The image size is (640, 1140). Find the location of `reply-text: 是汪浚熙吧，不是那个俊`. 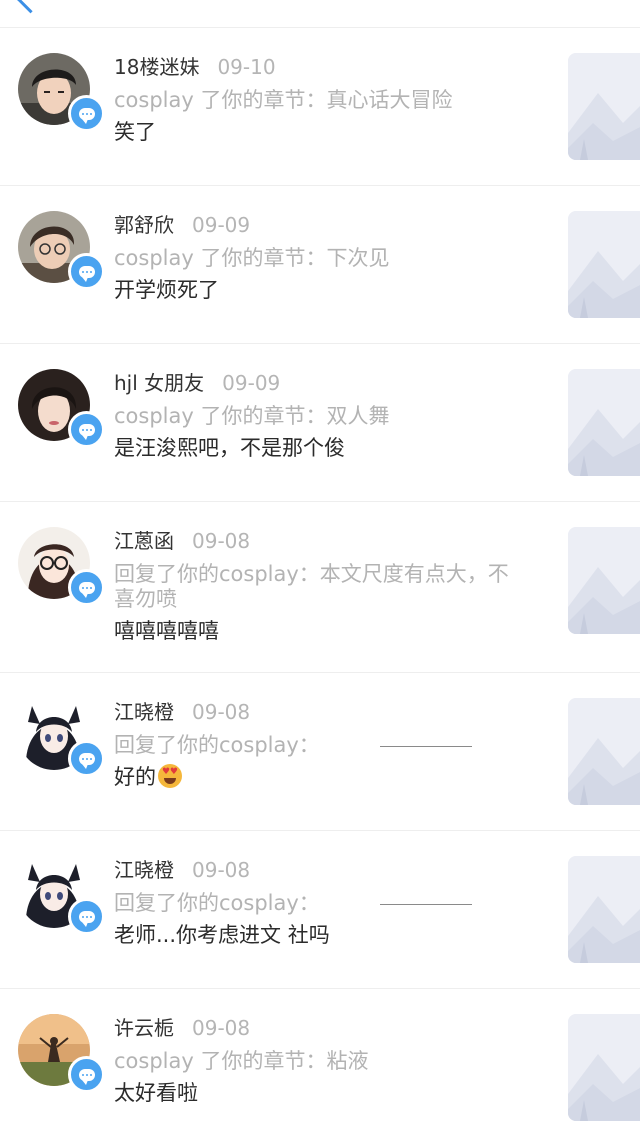

reply-text: 是汪浚熙吧，不是那个俊 is located at coordinates (229, 448).